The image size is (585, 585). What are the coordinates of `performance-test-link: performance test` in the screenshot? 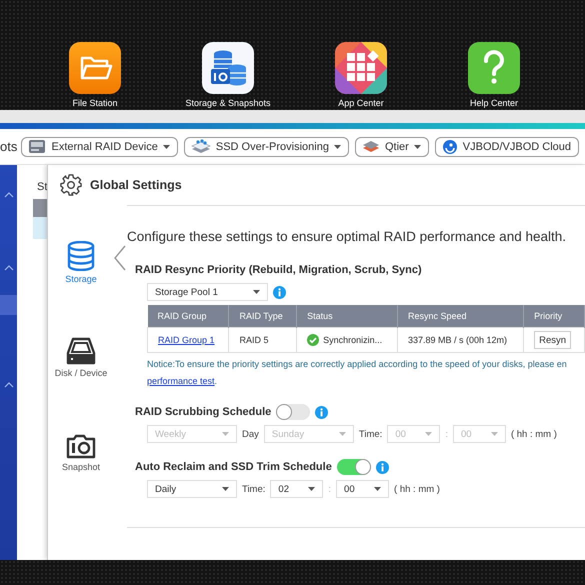 It's located at (181, 381).